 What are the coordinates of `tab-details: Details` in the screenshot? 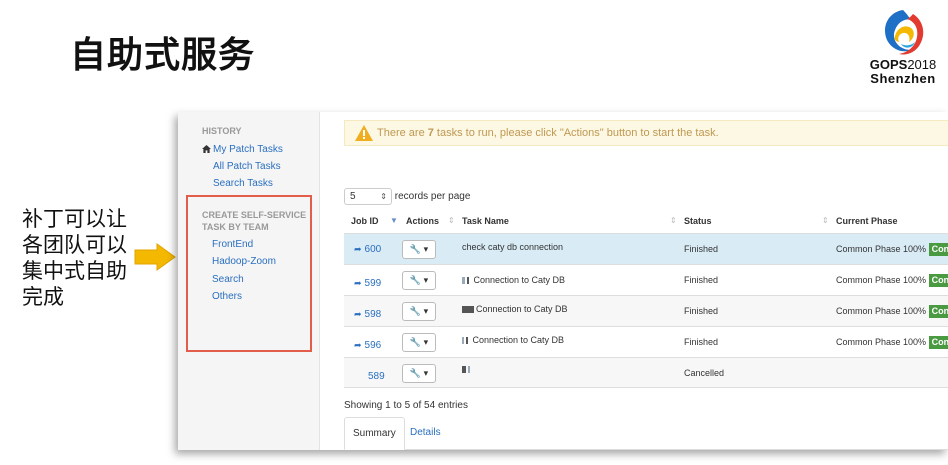 It's located at (425, 433).